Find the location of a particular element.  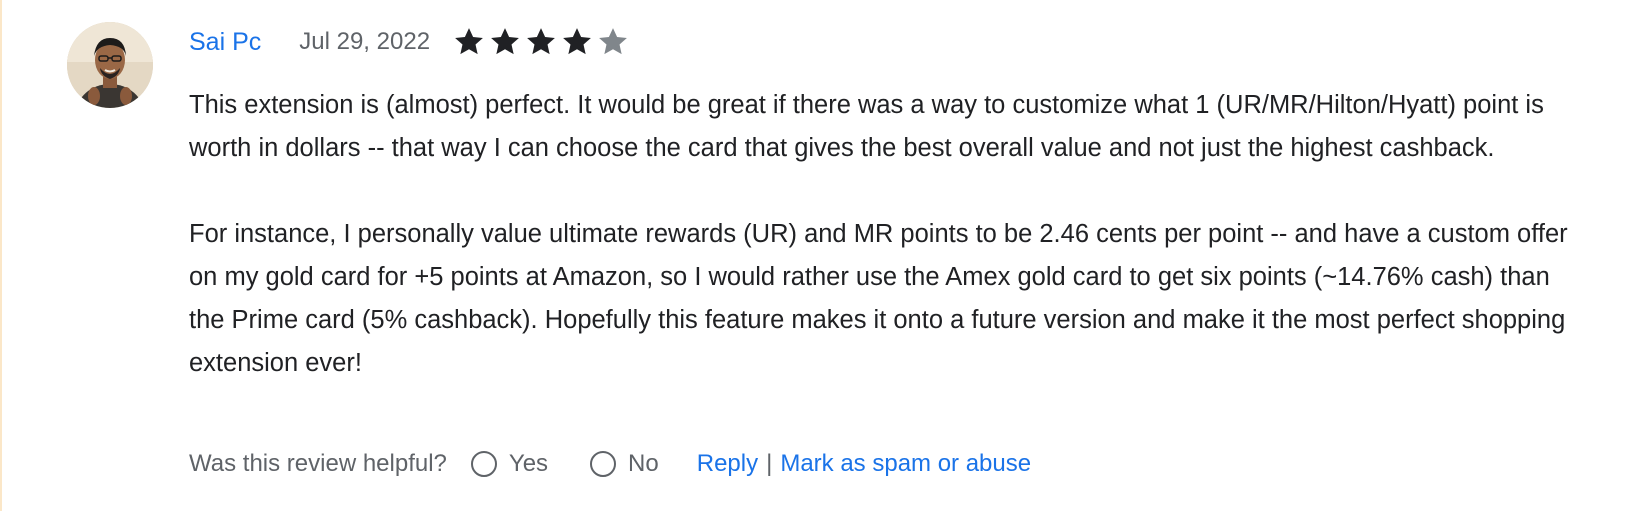

star-empty-icon is located at coordinates (613, 41).